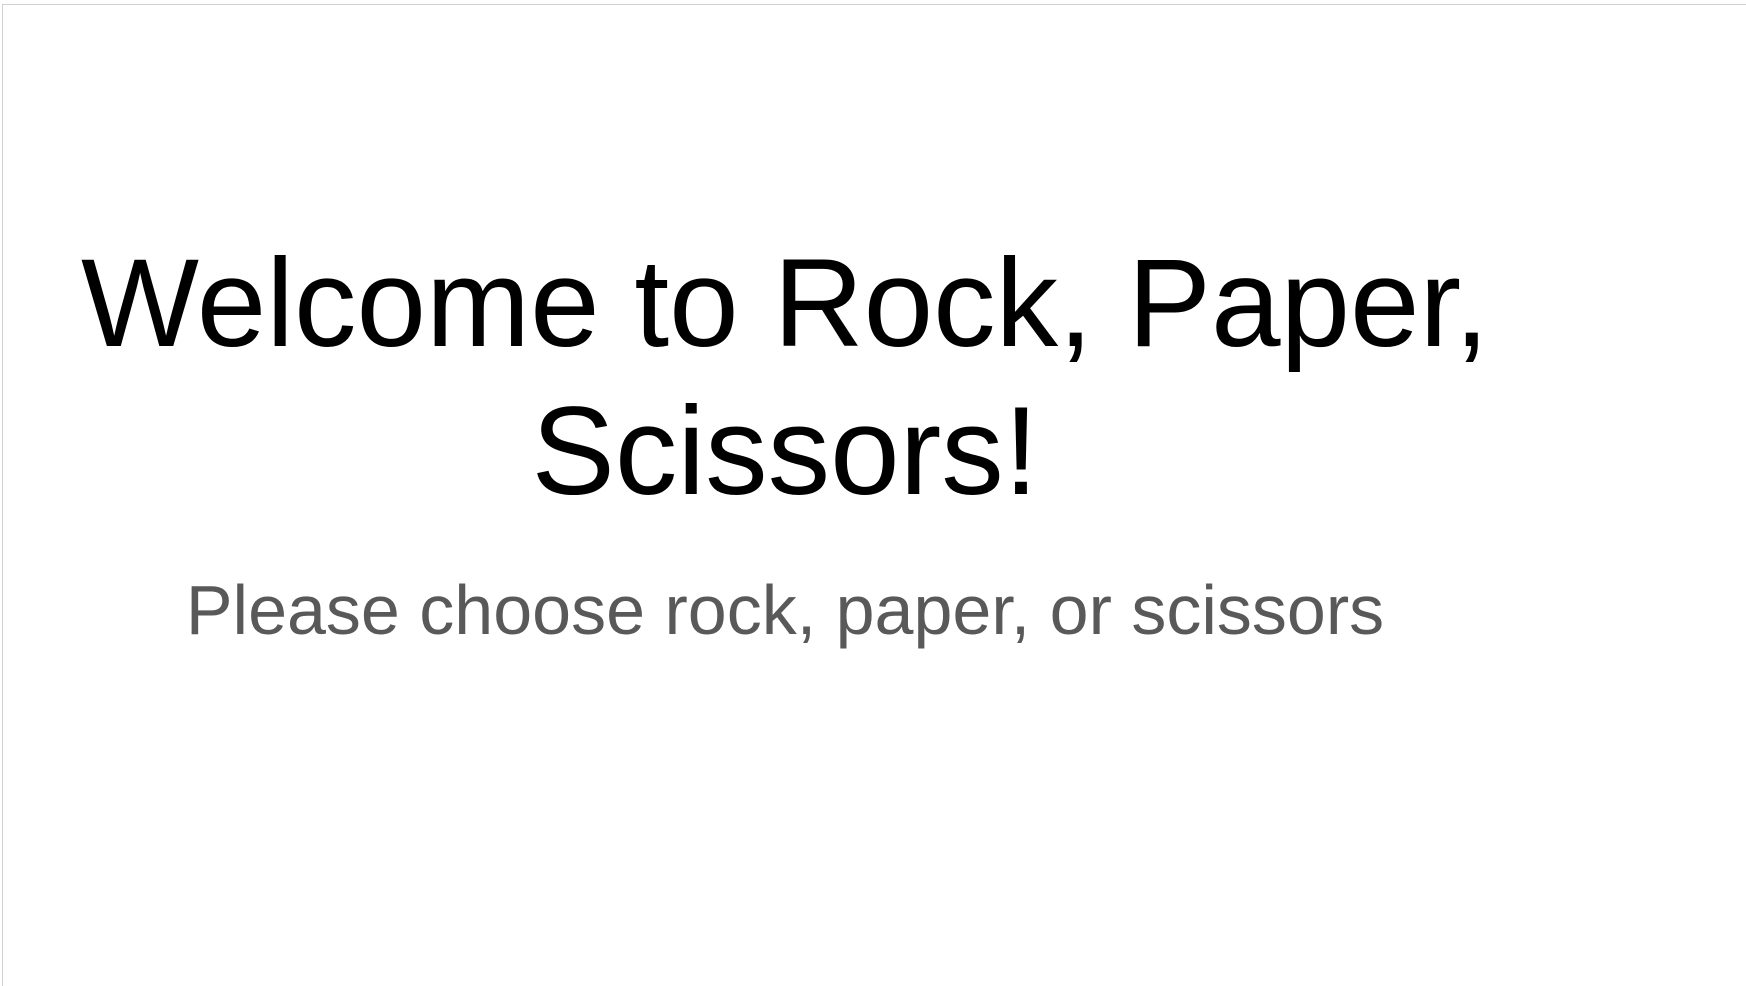 This screenshot has height=986, width=1746. I want to click on slide-subtitle: Please choose rock, paper, or scissors, so click(785, 610).